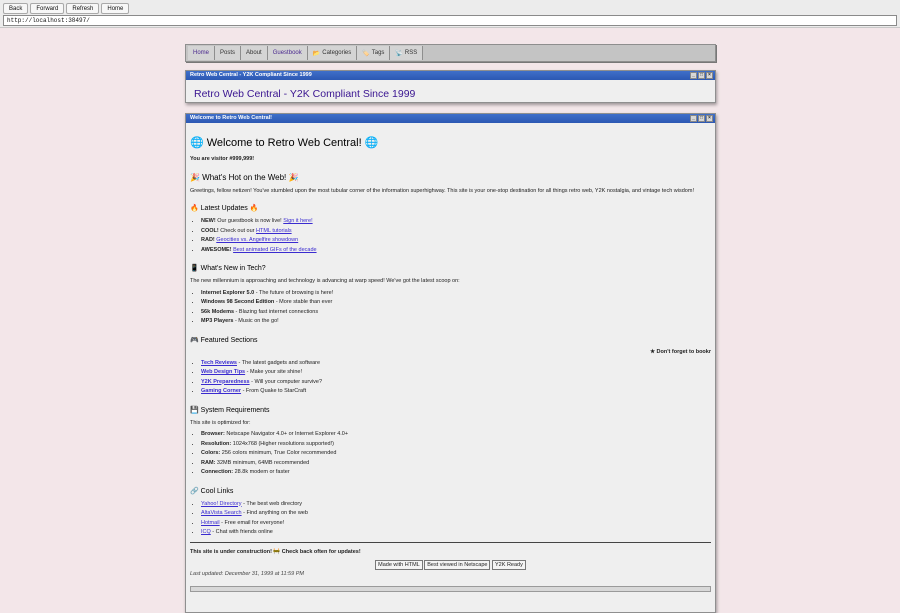  I want to click on menu-rss: 📡 RSS, so click(407, 53).